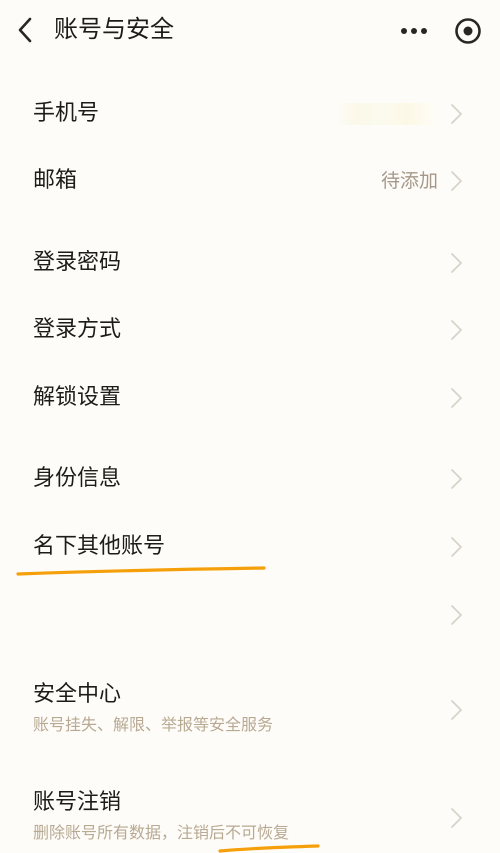  I want to click on page-title: 账号与安全, so click(114, 29).